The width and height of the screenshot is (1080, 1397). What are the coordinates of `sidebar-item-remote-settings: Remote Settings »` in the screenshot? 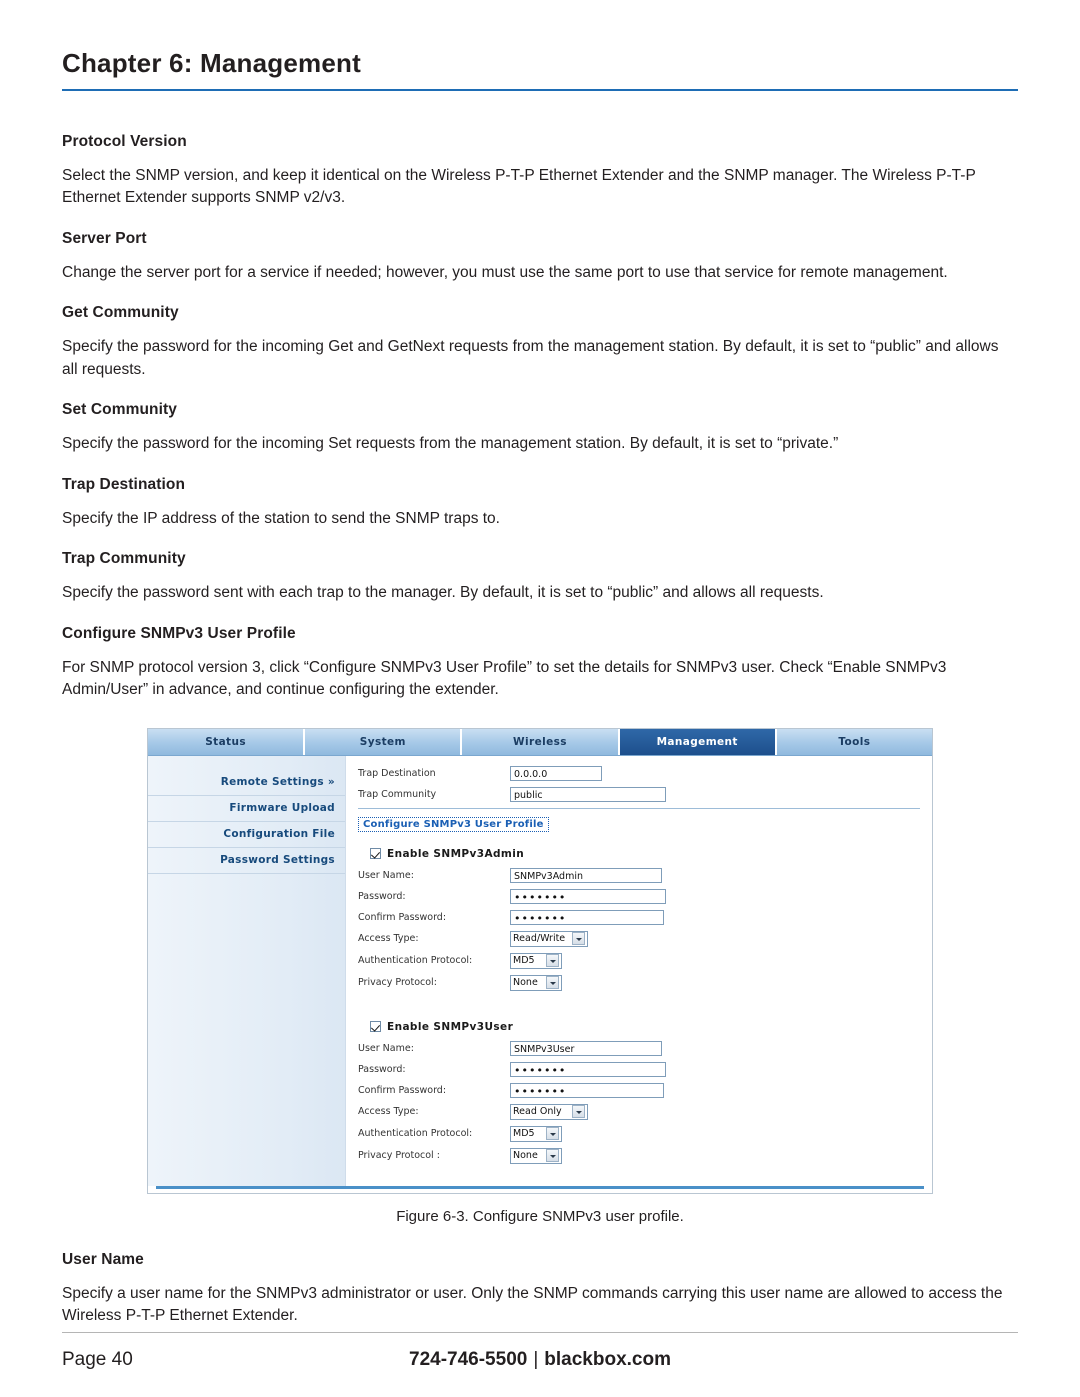 It's located at (246, 783).